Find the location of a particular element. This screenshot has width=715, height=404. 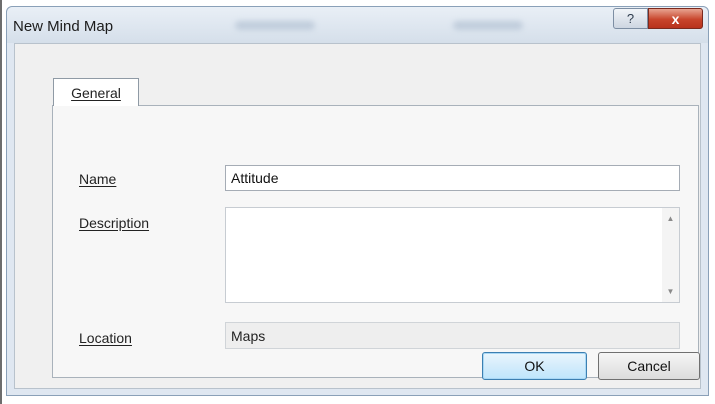

description-input is located at coordinates (444, 255).